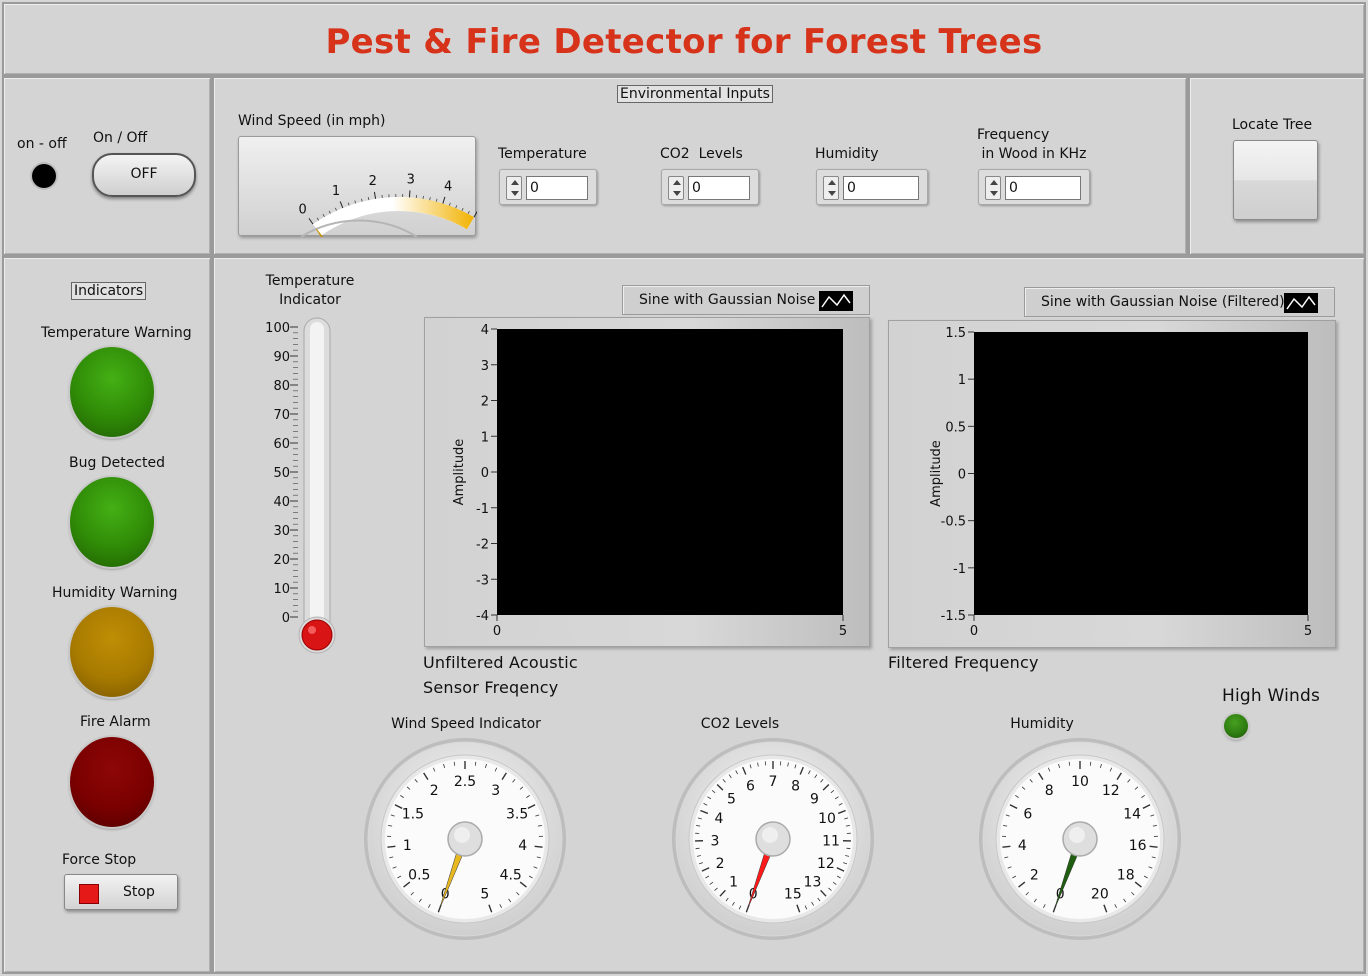 The height and width of the screenshot is (976, 1368). I want to click on gauge-tick-label: 12, so click(1111, 791).